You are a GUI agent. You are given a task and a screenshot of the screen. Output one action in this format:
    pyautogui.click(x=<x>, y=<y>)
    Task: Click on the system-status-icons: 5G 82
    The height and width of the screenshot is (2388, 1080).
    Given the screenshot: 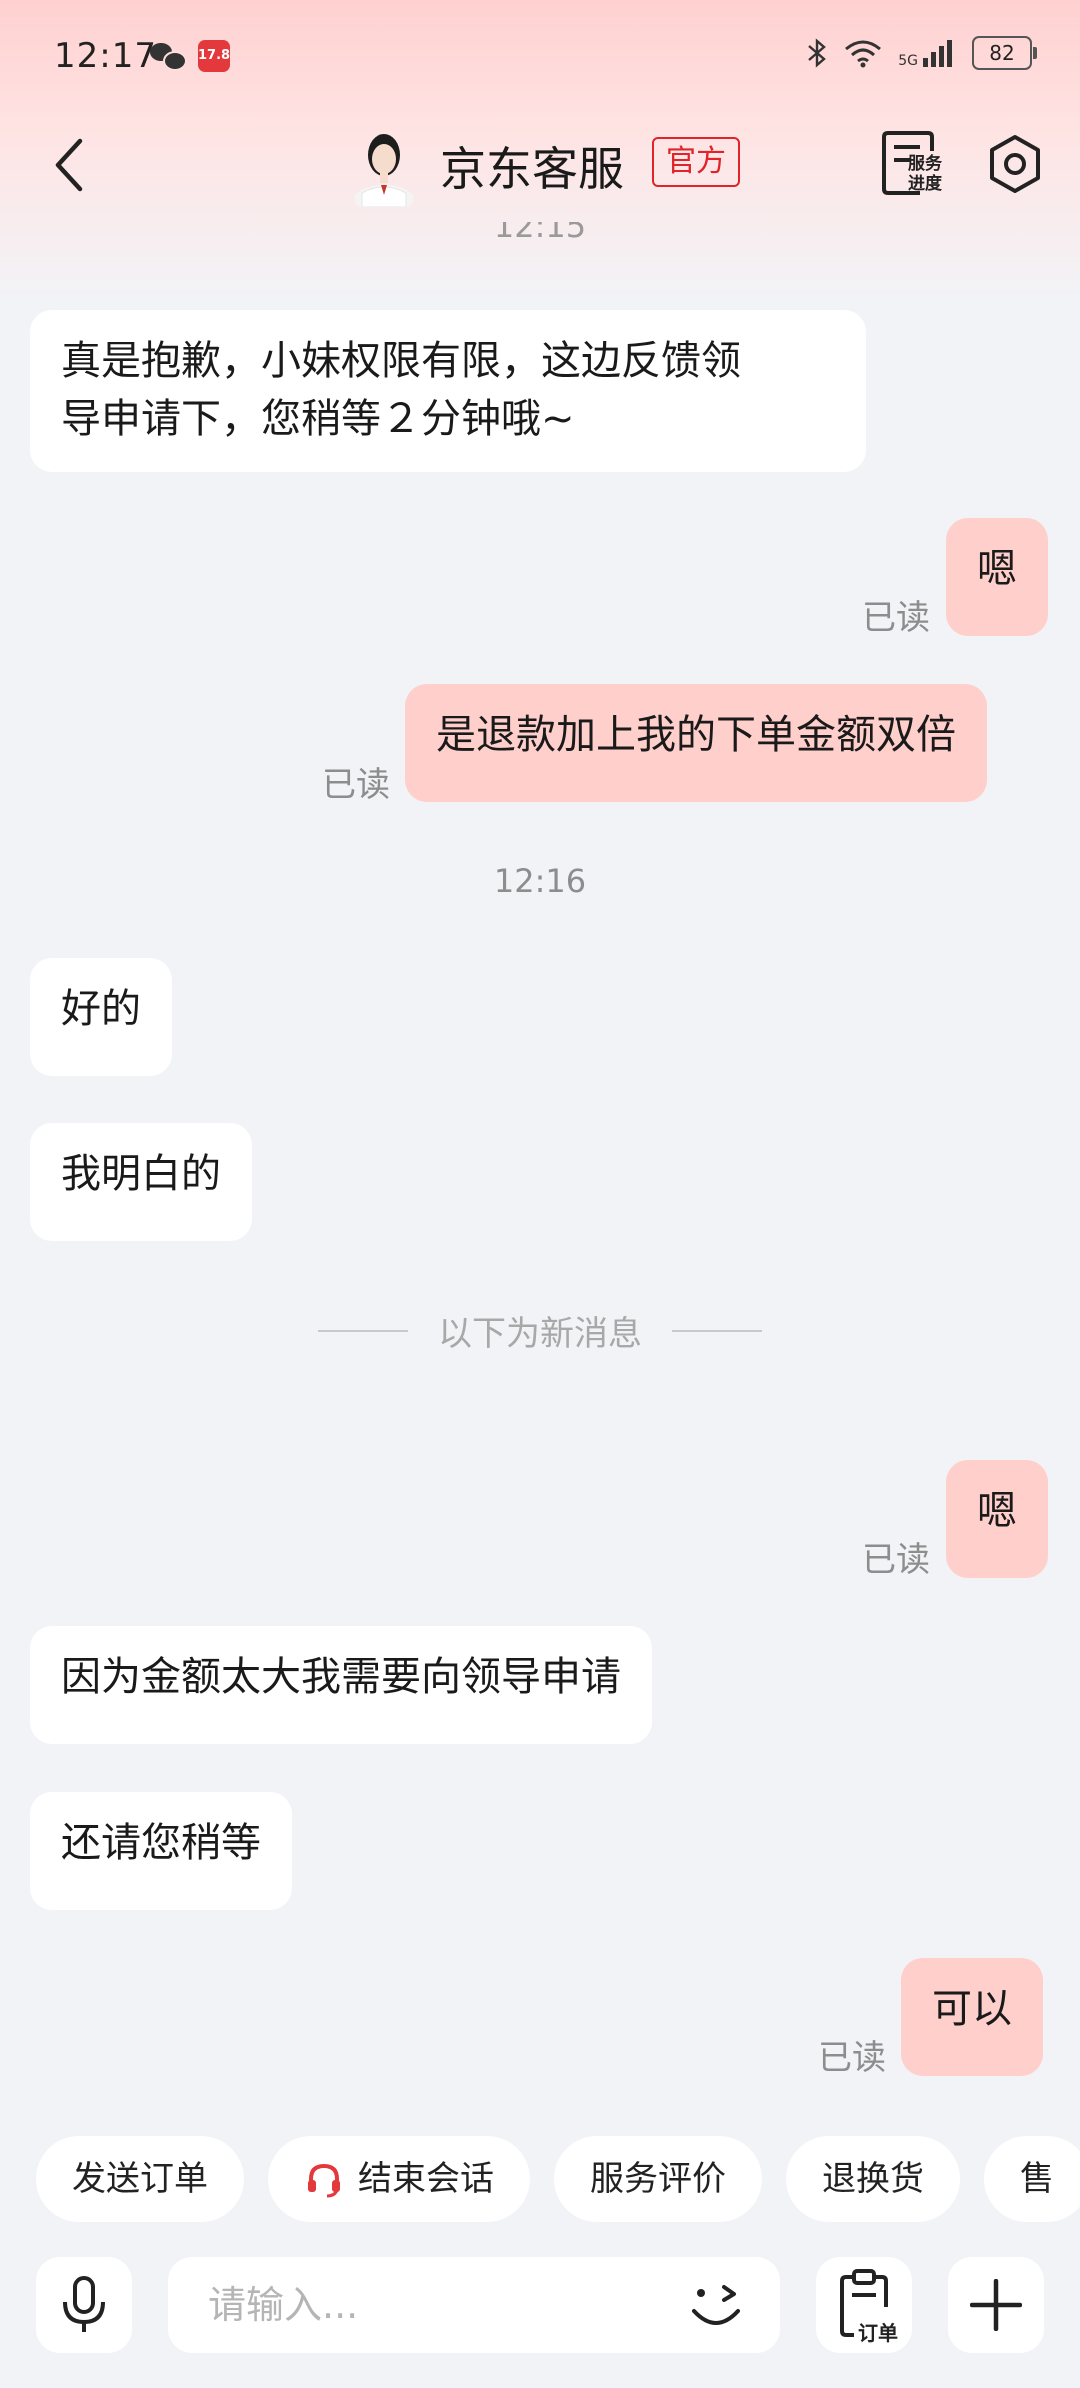 What is the action you would take?
    pyautogui.click(x=921, y=53)
    